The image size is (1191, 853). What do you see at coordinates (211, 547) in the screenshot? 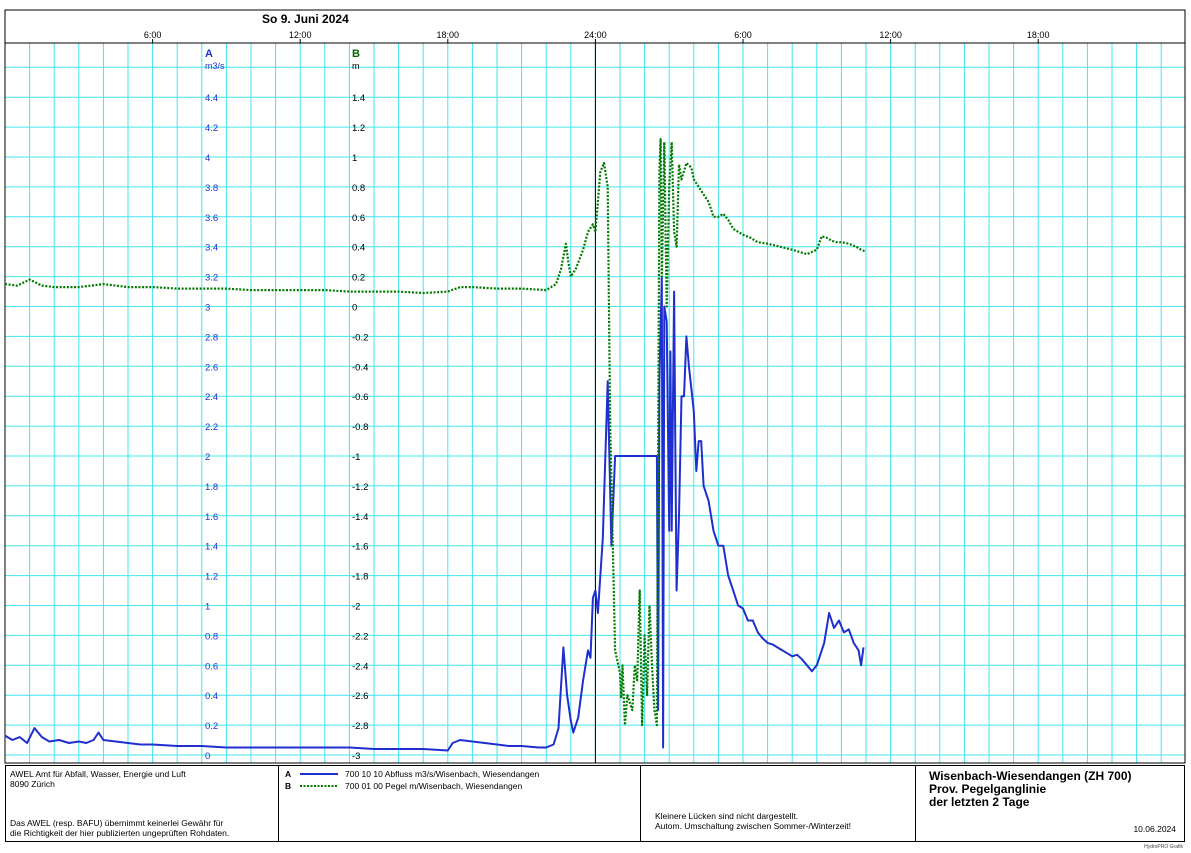
I see `axis-a-tick: 1.4` at bounding box center [211, 547].